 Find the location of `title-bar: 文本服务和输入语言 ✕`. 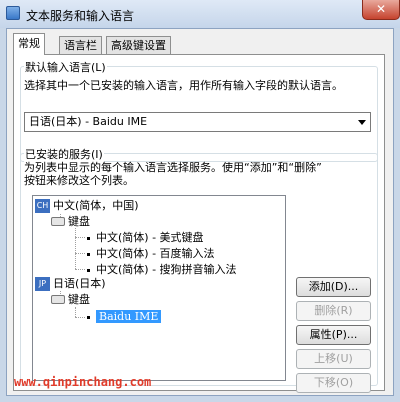

title-bar: 文本服务和输入语言 ✕ is located at coordinates (200, 14).